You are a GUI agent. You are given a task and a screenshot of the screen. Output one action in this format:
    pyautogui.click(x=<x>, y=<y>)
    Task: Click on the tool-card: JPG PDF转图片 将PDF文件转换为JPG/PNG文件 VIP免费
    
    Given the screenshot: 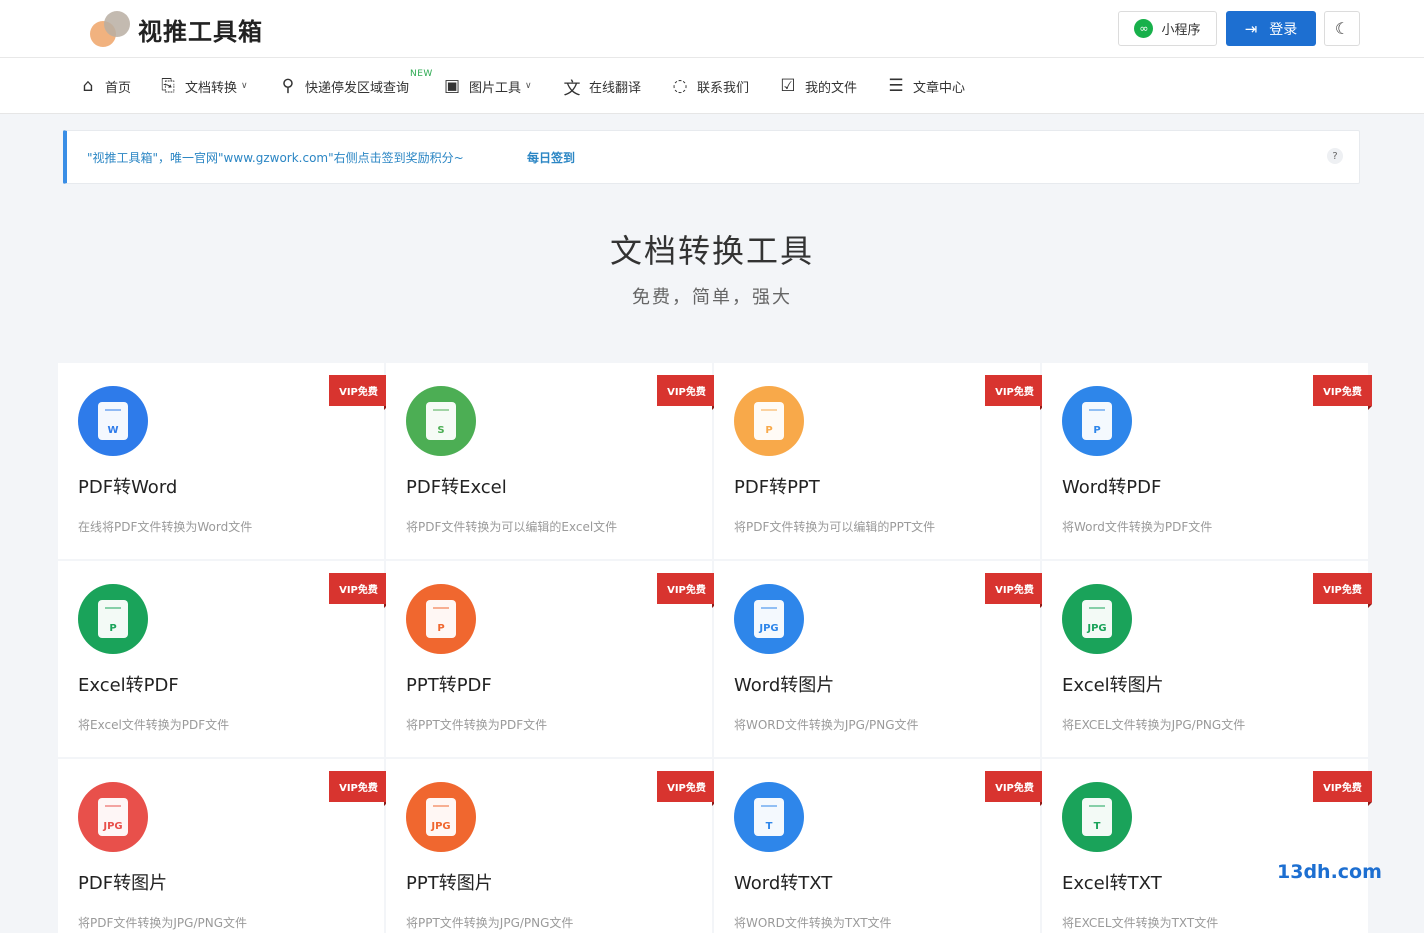 What is the action you would take?
    pyautogui.click(x=223, y=846)
    